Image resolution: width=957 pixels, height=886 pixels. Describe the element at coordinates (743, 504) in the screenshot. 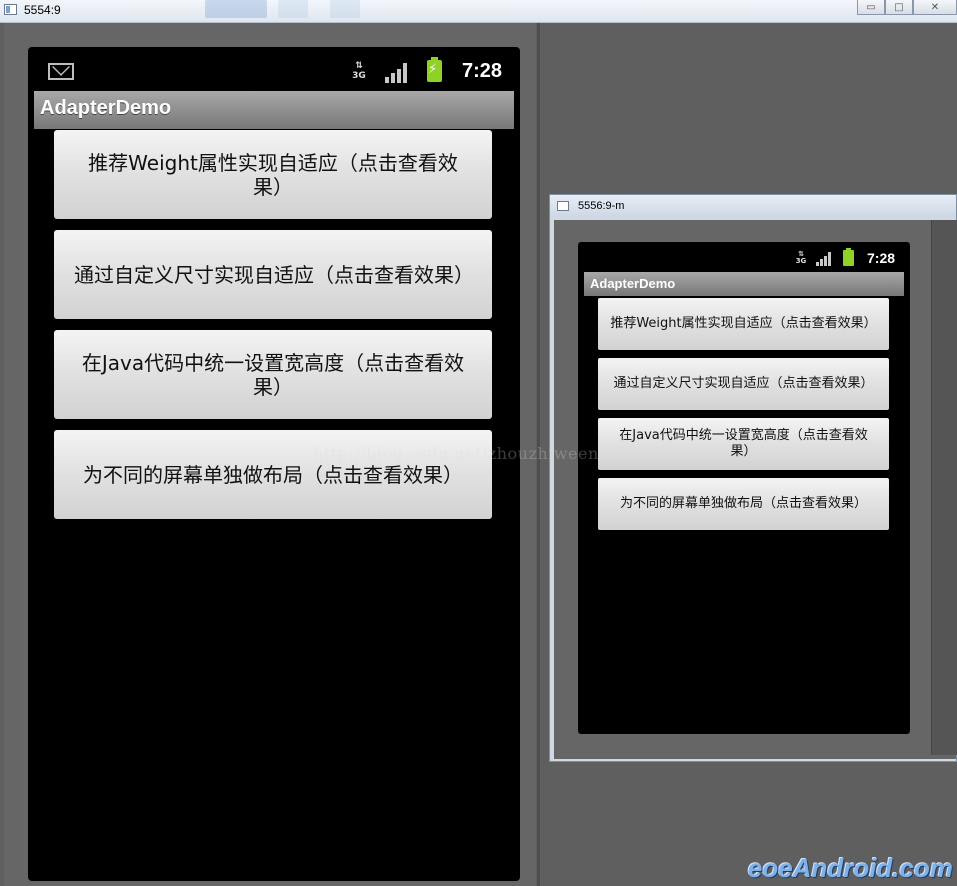

I see `separate-layout-button: 为不同的屏幕单独做布局（点击查看效果）` at that location.